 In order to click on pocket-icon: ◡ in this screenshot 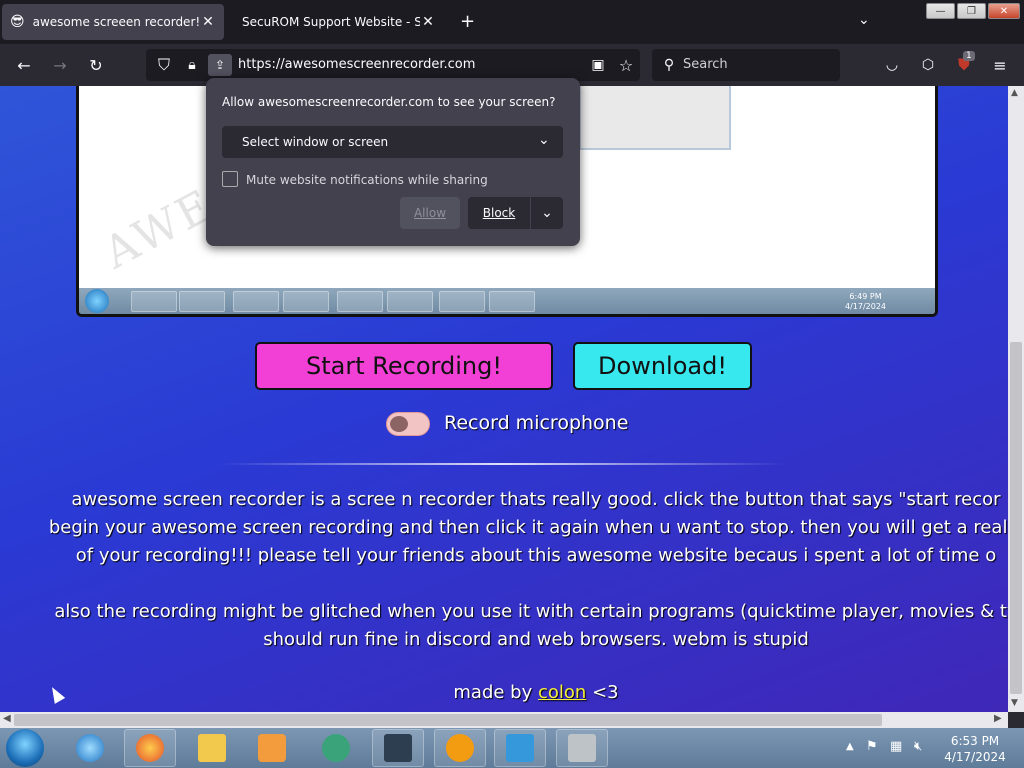, I will do `click(892, 65)`.